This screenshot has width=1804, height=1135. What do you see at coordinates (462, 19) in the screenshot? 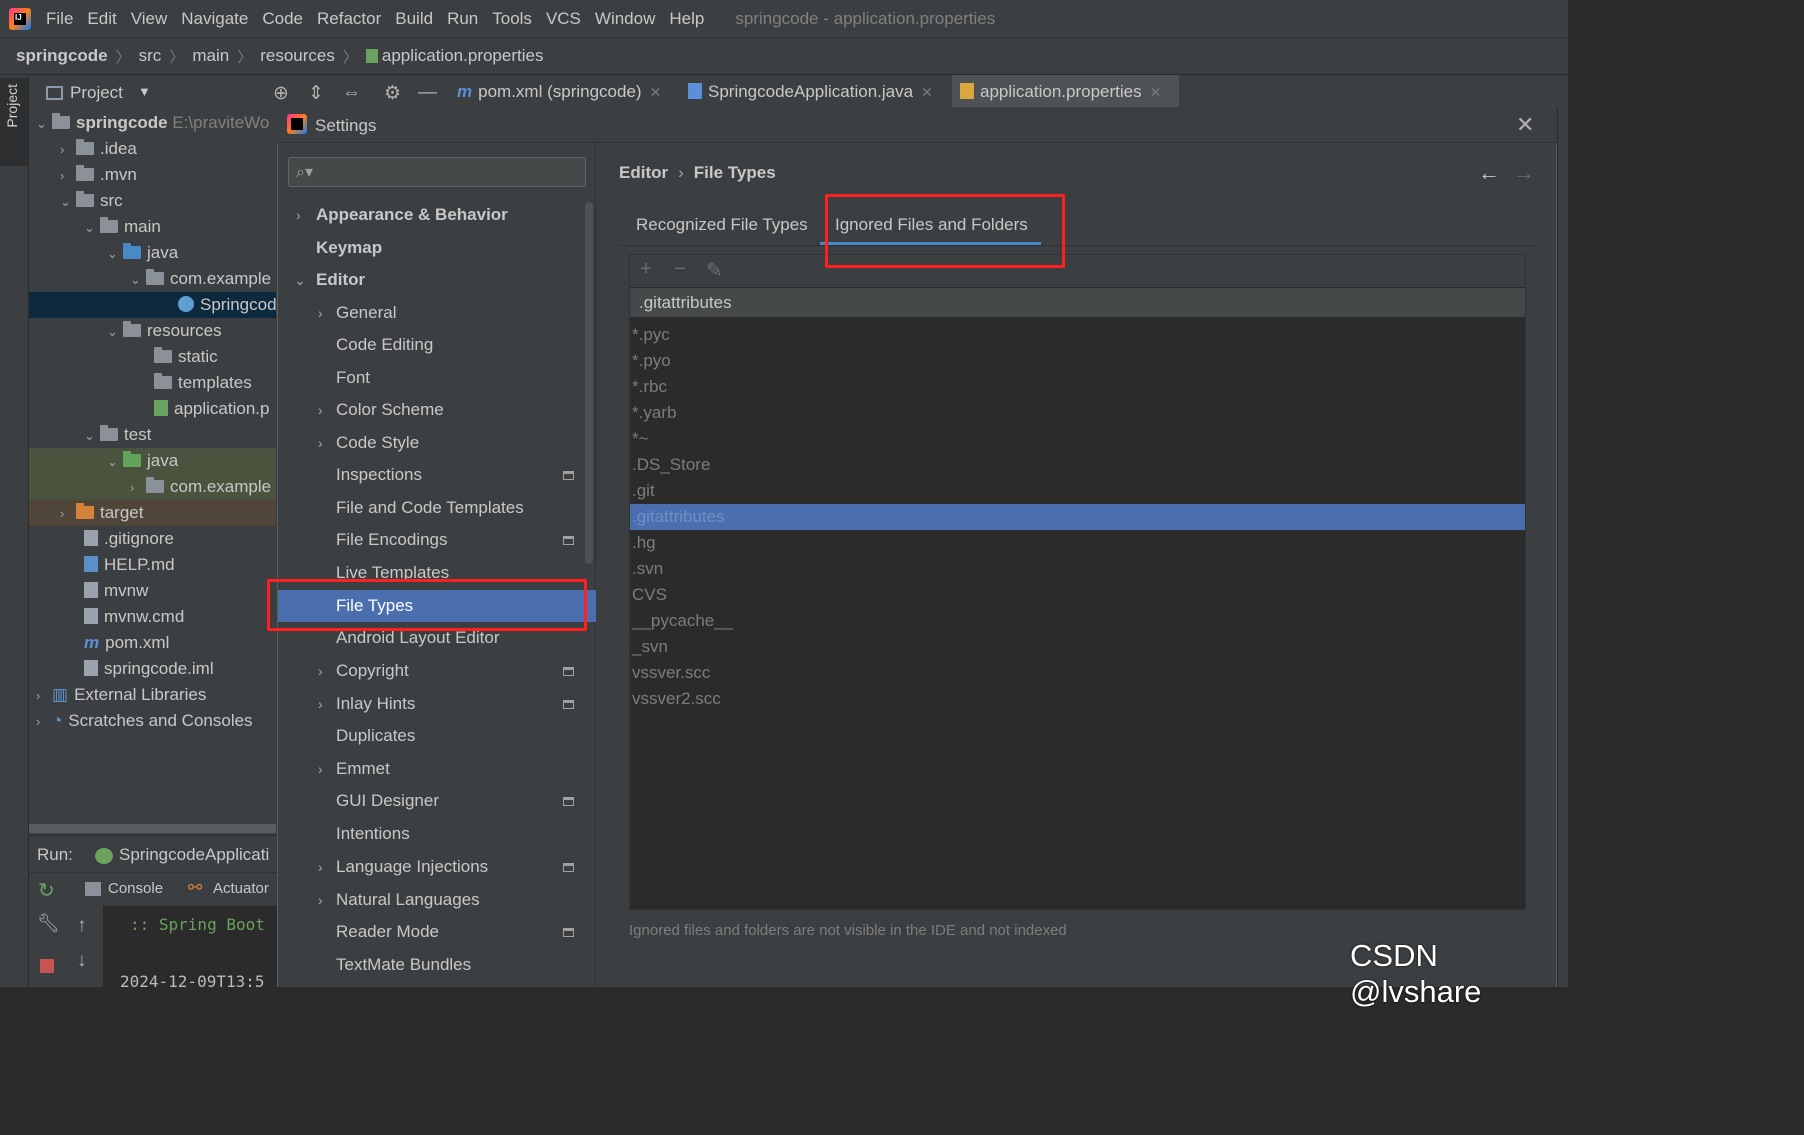
I see `menu-run: Run` at bounding box center [462, 19].